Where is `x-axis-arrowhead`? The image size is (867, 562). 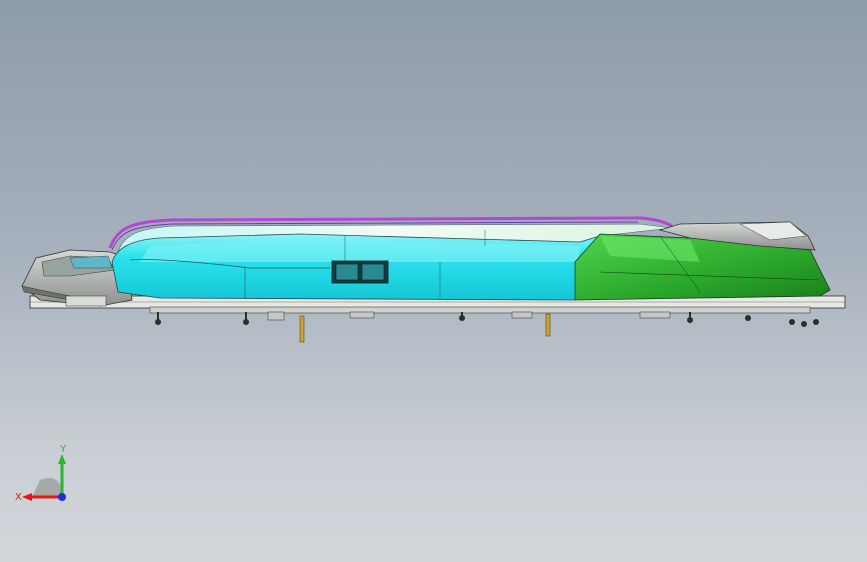
x-axis-arrowhead is located at coordinates (27, 497).